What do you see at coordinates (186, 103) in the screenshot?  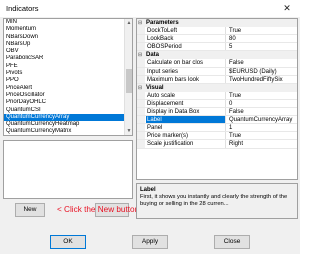 I see `property-name: Displacement` at bounding box center [186, 103].